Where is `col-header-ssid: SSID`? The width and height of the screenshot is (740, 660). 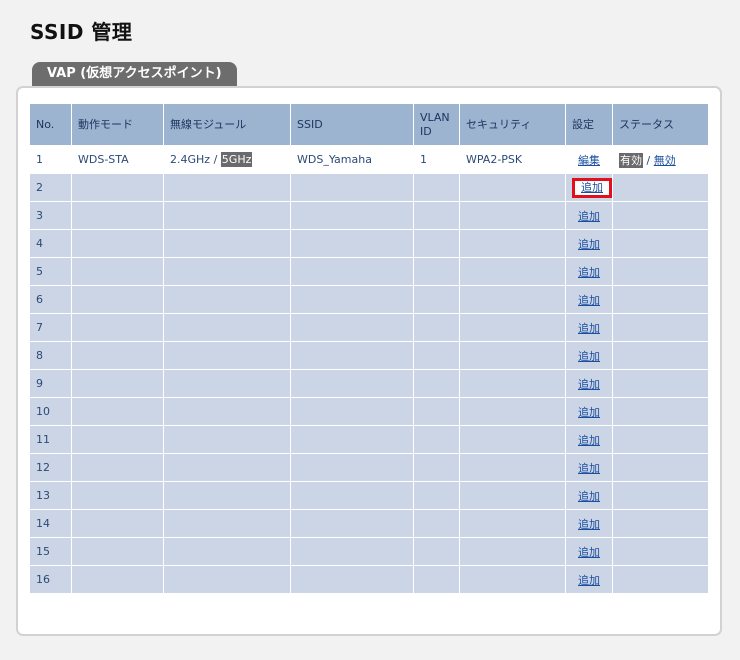
col-header-ssid: SSID is located at coordinates (352, 124).